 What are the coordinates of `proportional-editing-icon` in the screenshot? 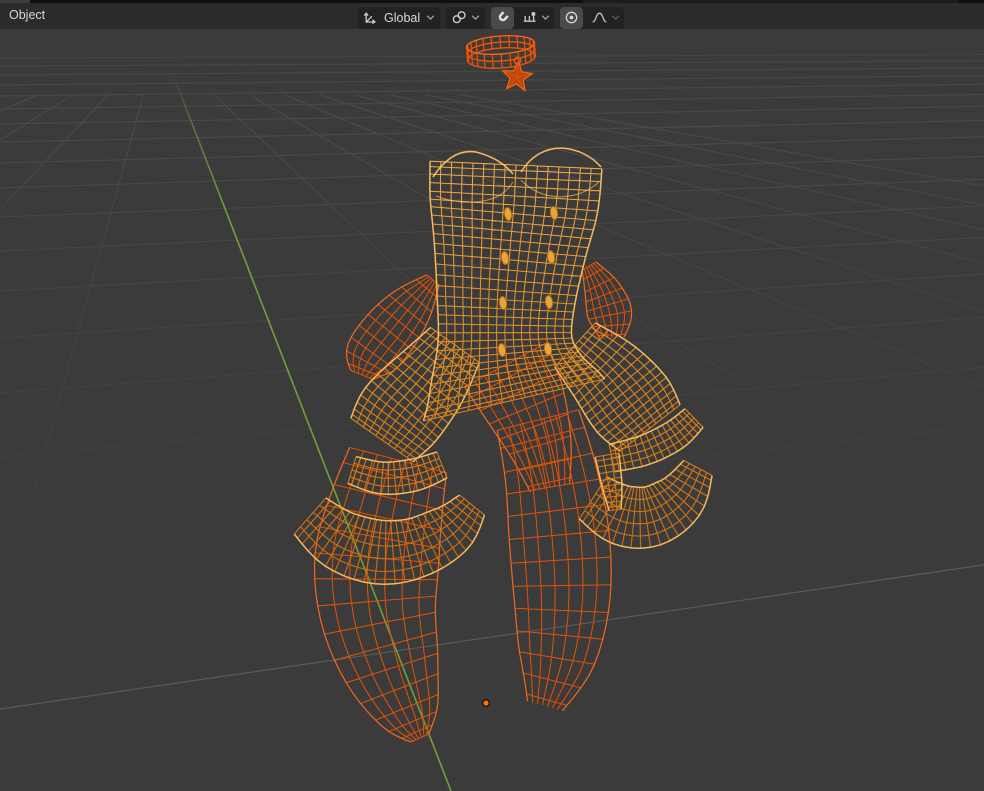 It's located at (571, 17).